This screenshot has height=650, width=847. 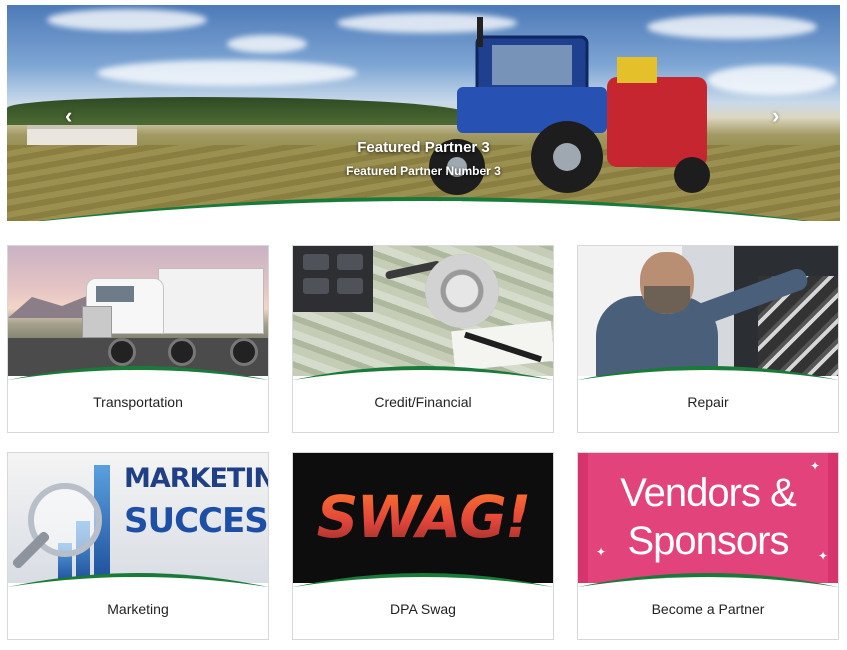 What do you see at coordinates (196, 521) in the screenshot?
I see `marketing-image-text: SUCCESS` at bounding box center [196, 521].